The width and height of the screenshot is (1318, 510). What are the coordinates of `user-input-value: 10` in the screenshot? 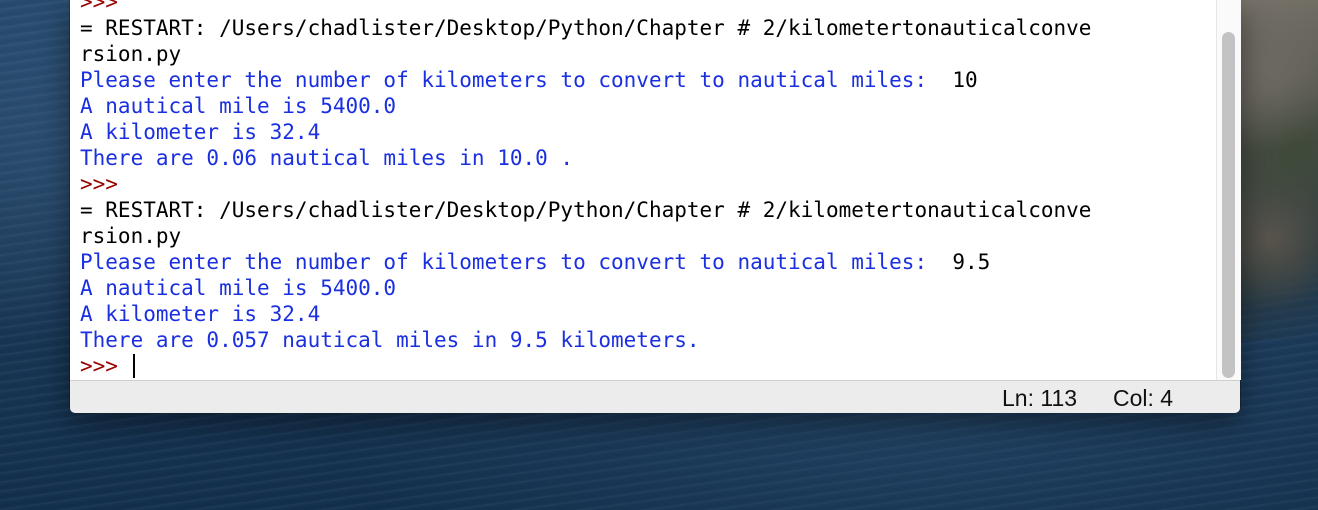 It's located at (965, 80).